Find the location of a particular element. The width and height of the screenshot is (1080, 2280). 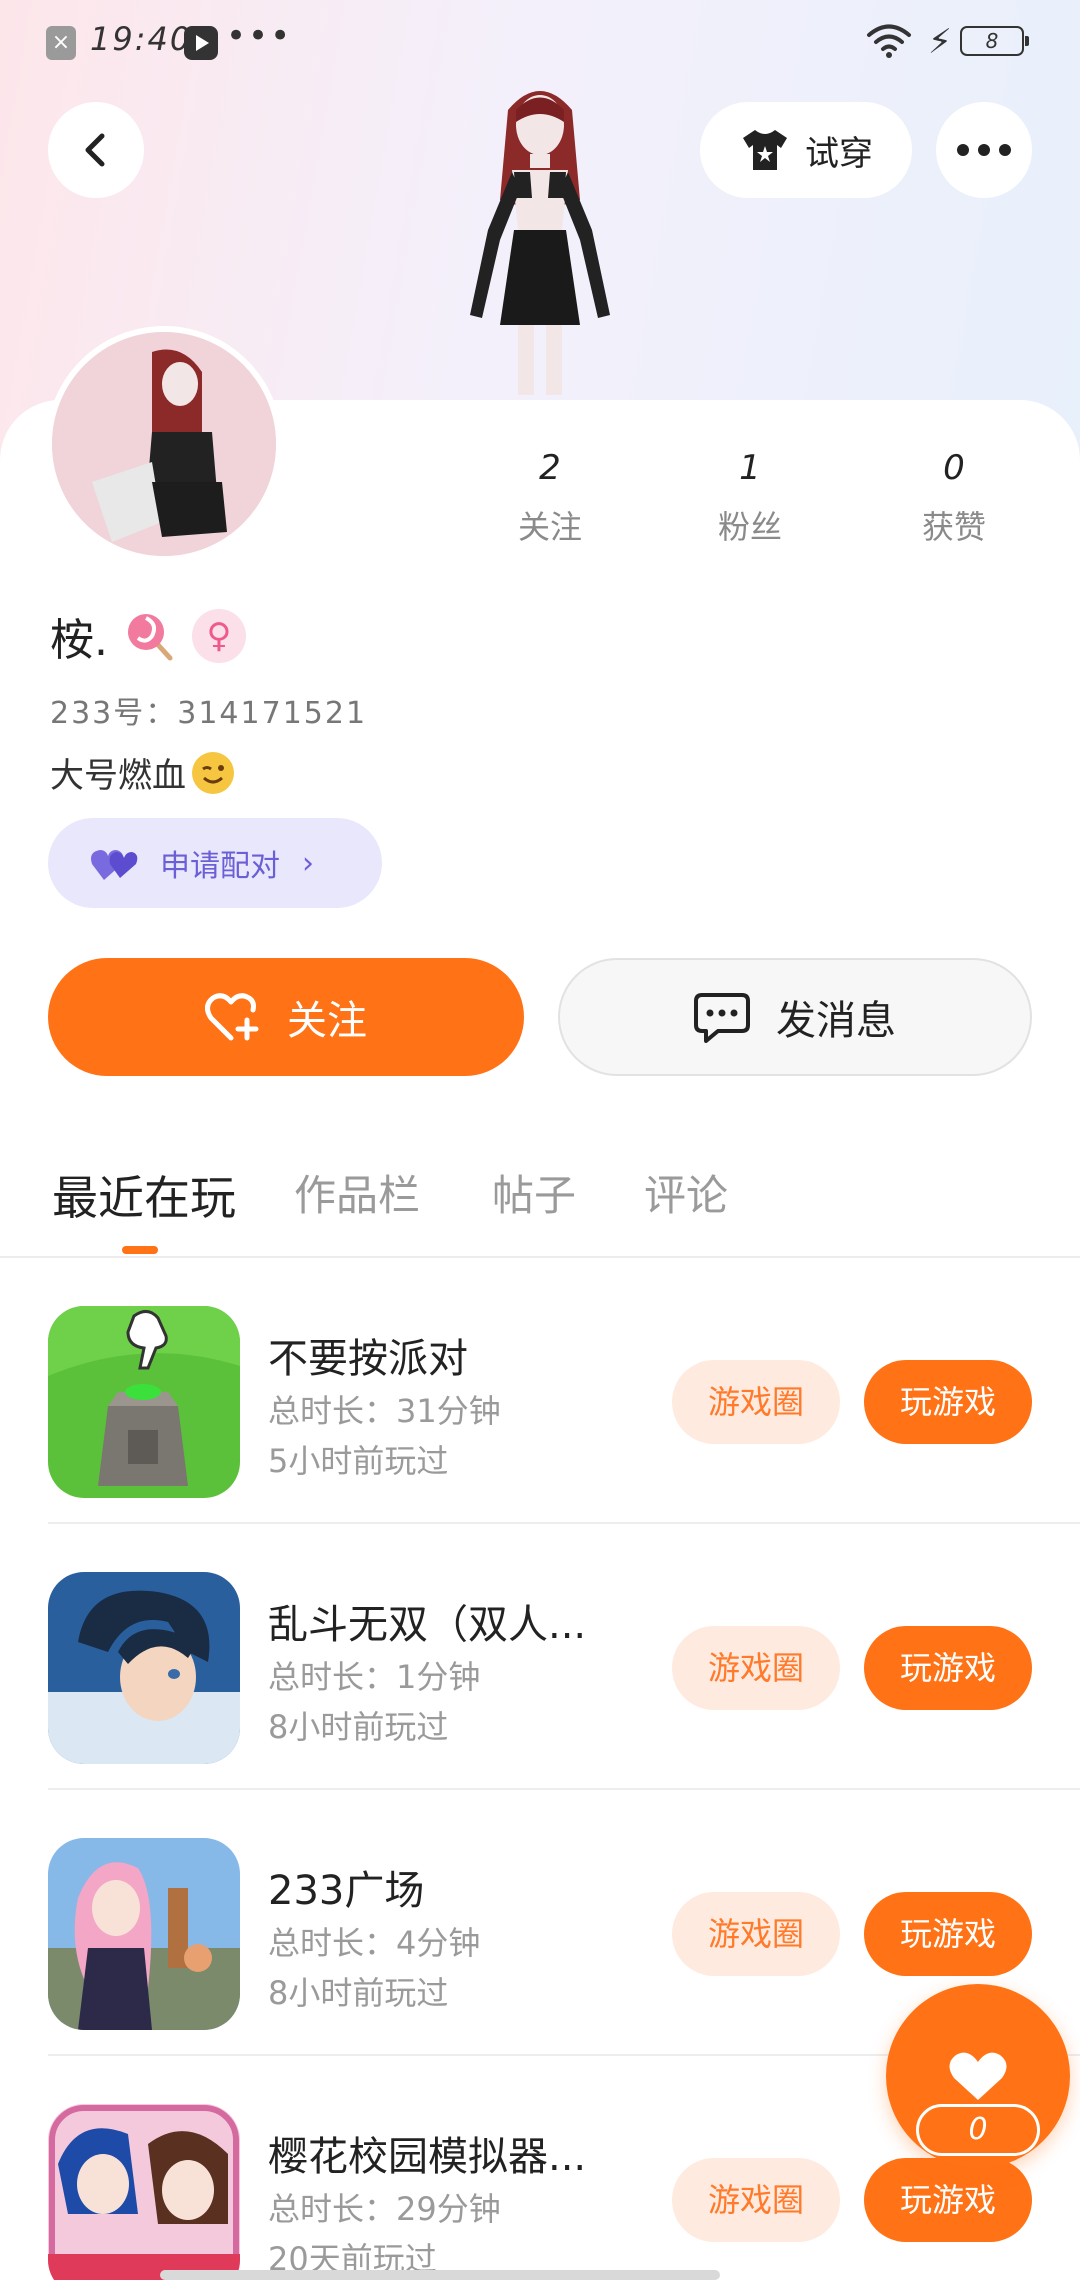

try-on-label: 试穿 is located at coordinates (839, 153).